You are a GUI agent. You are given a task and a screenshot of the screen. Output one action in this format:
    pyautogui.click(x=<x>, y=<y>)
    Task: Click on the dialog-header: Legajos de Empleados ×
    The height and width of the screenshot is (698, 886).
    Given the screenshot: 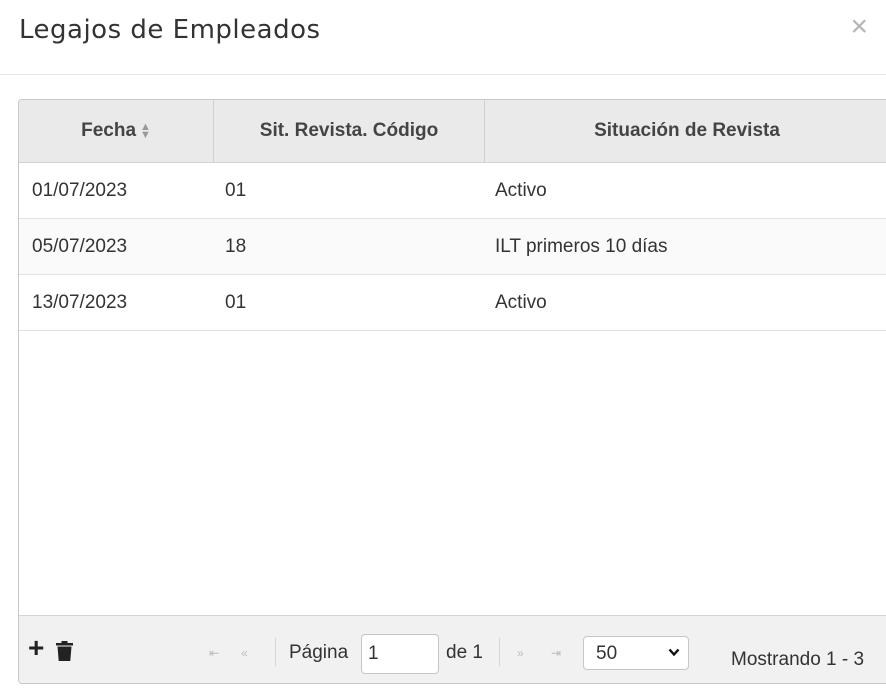 What is the action you would take?
    pyautogui.click(x=443, y=37)
    